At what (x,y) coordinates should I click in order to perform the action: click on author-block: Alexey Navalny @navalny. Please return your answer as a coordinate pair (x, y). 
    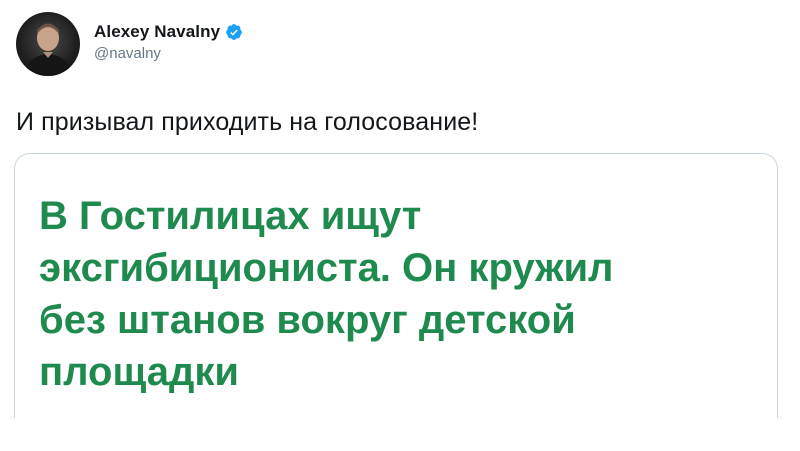
    Looking at the image, I should click on (168, 42).